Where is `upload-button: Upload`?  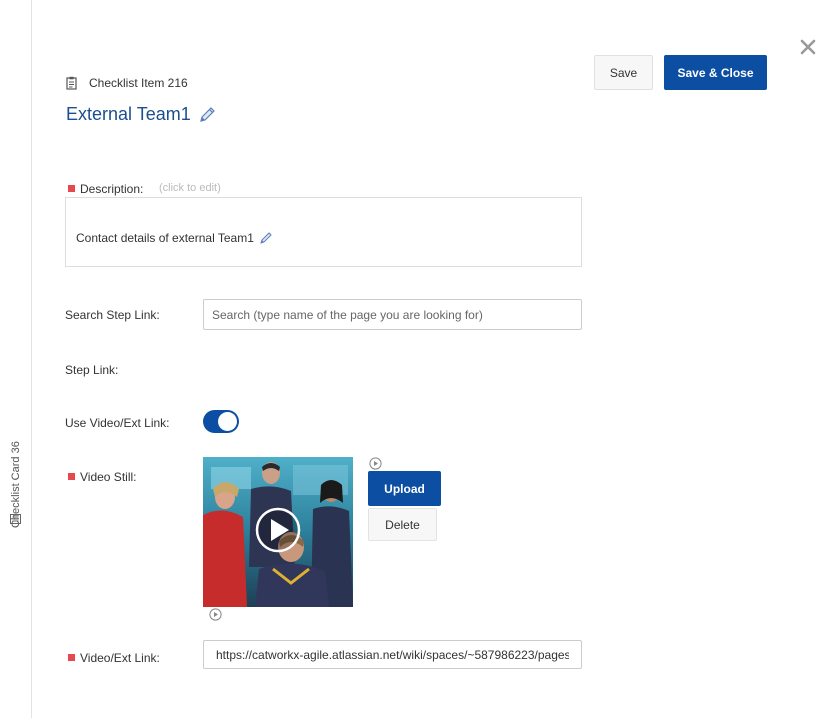
upload-button: Upload is located at coordinates (404, 488).